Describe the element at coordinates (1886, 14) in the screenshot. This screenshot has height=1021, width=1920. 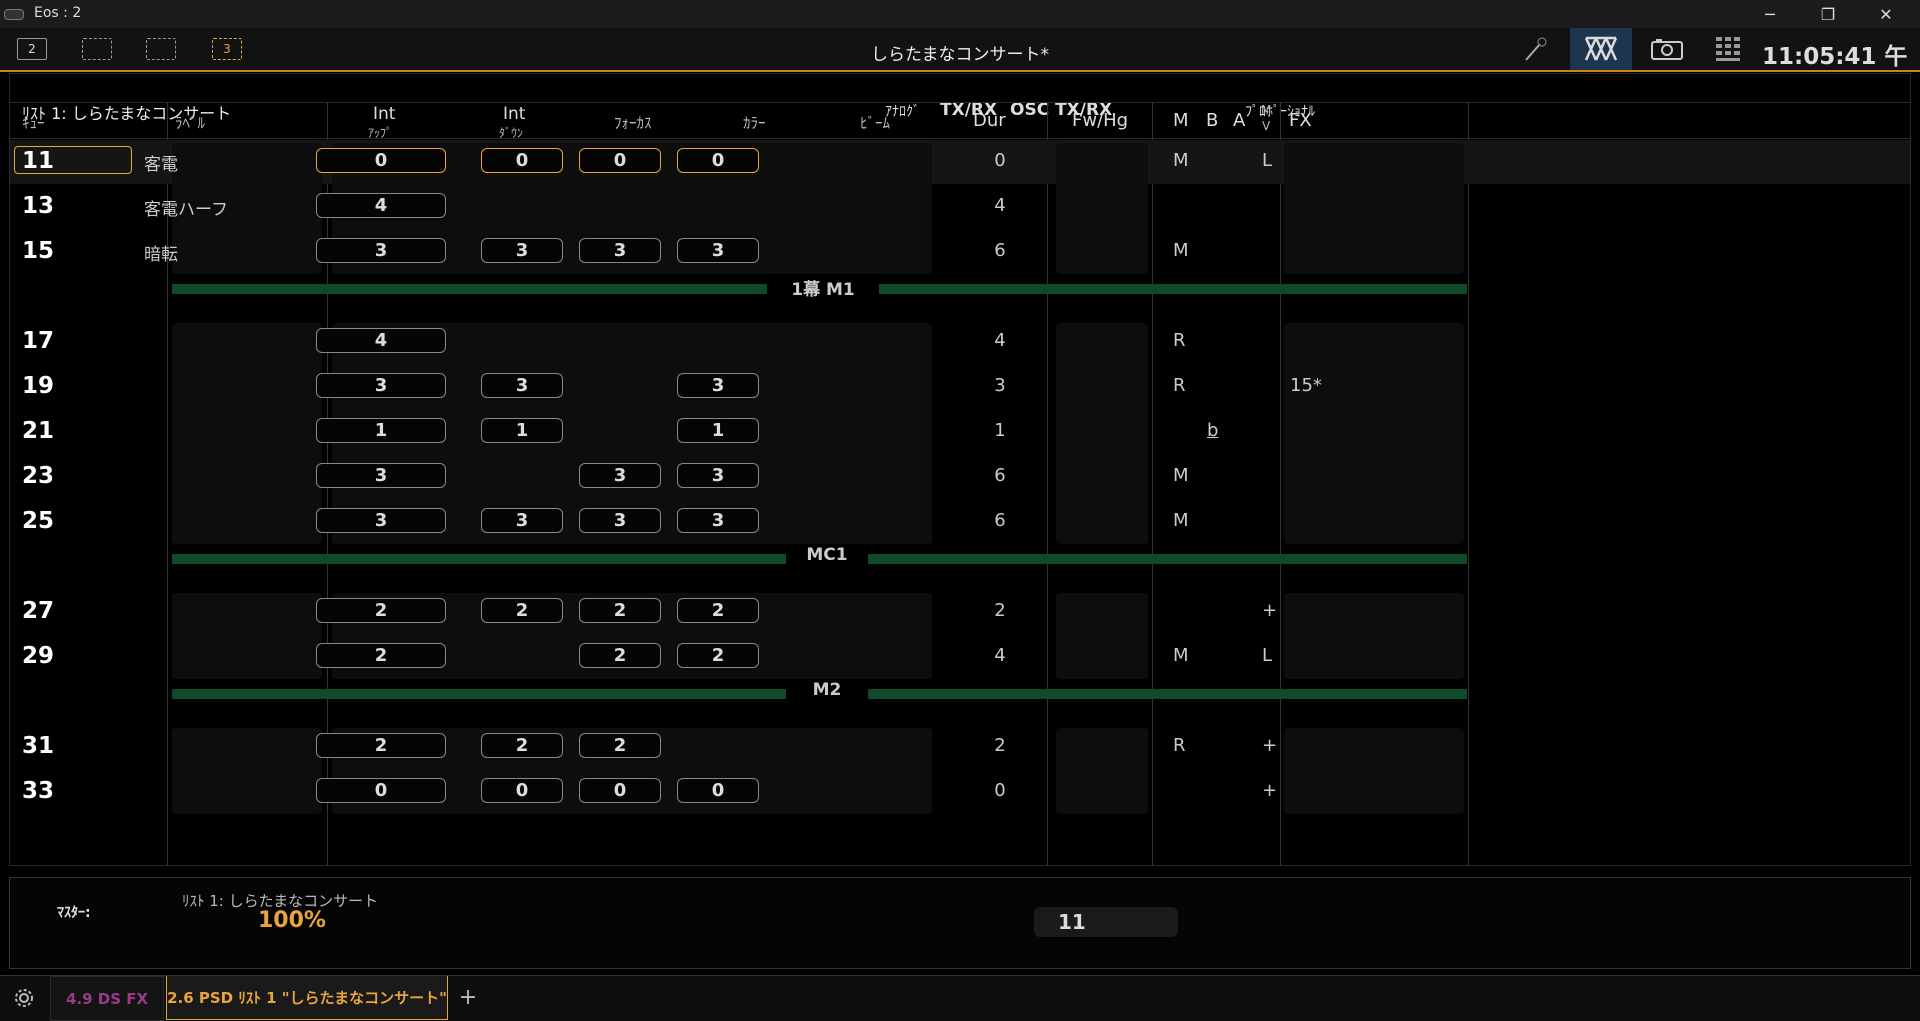
I see `close-button: ✕` at that location.